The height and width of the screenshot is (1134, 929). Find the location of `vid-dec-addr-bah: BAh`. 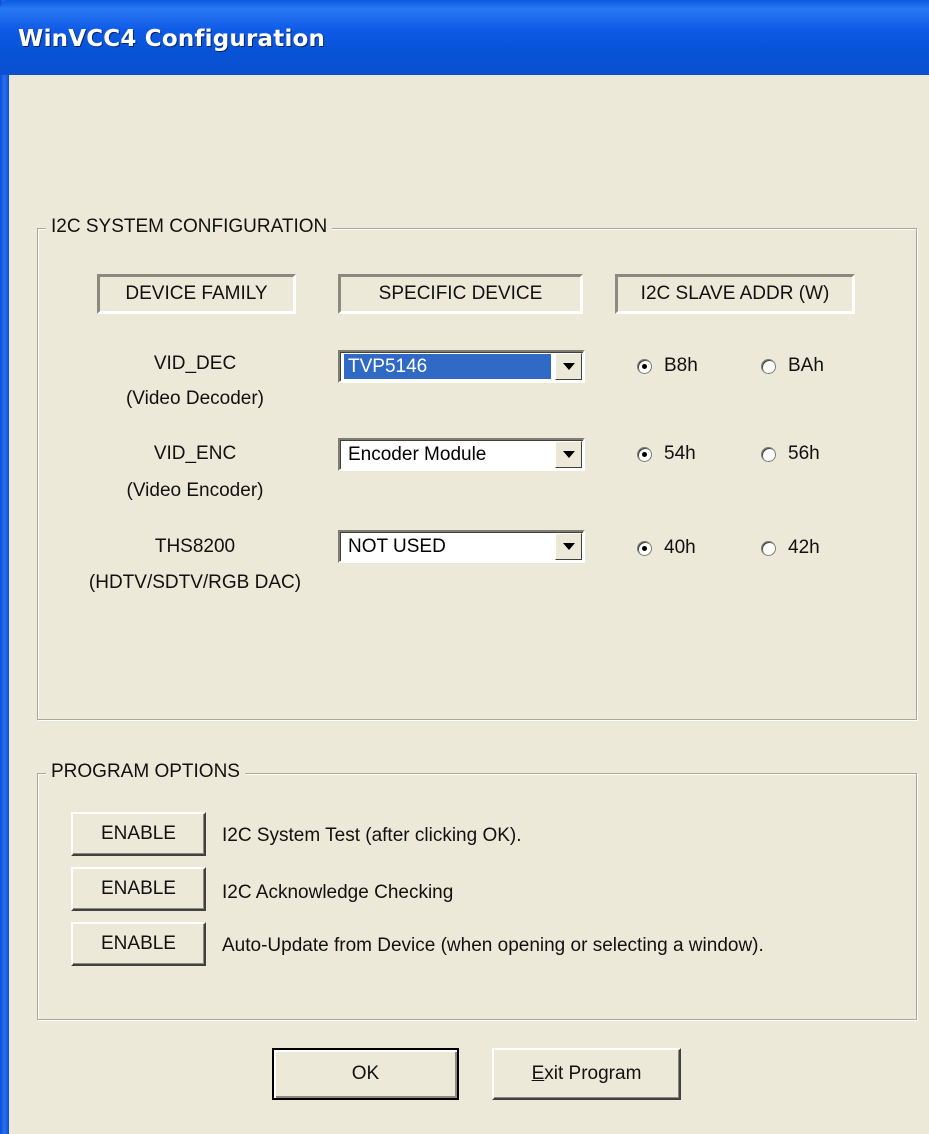

vid-dec-addr-bah: BAh is located at coordinates (792, 366).